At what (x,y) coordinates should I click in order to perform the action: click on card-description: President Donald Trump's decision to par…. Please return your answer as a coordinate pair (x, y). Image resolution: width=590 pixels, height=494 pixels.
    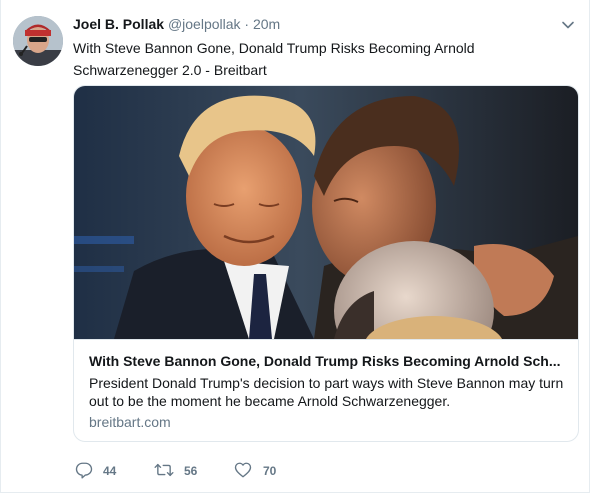
    Looking at the image, I should click on (326, 392).